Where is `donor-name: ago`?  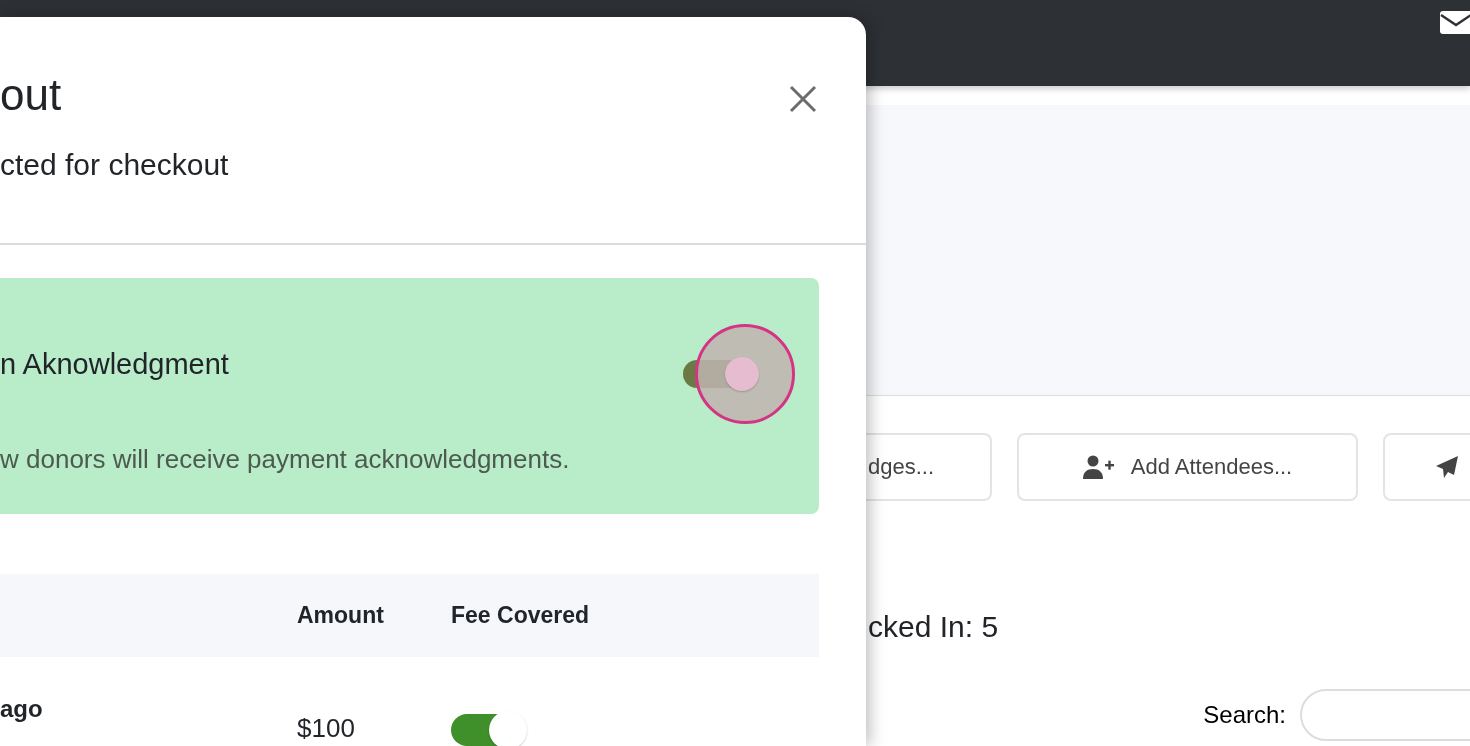 donor-name: ago is located at coordinates (21, 709).